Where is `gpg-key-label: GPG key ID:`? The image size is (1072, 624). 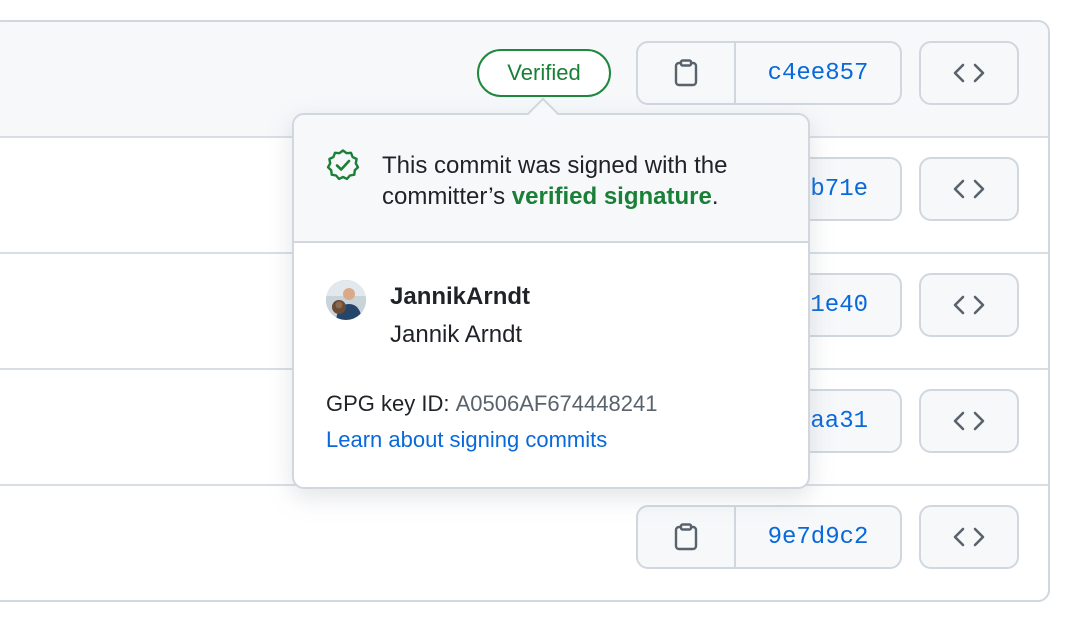 gpg-key-label: GPG key ID: is located at coordinates (391, 403).